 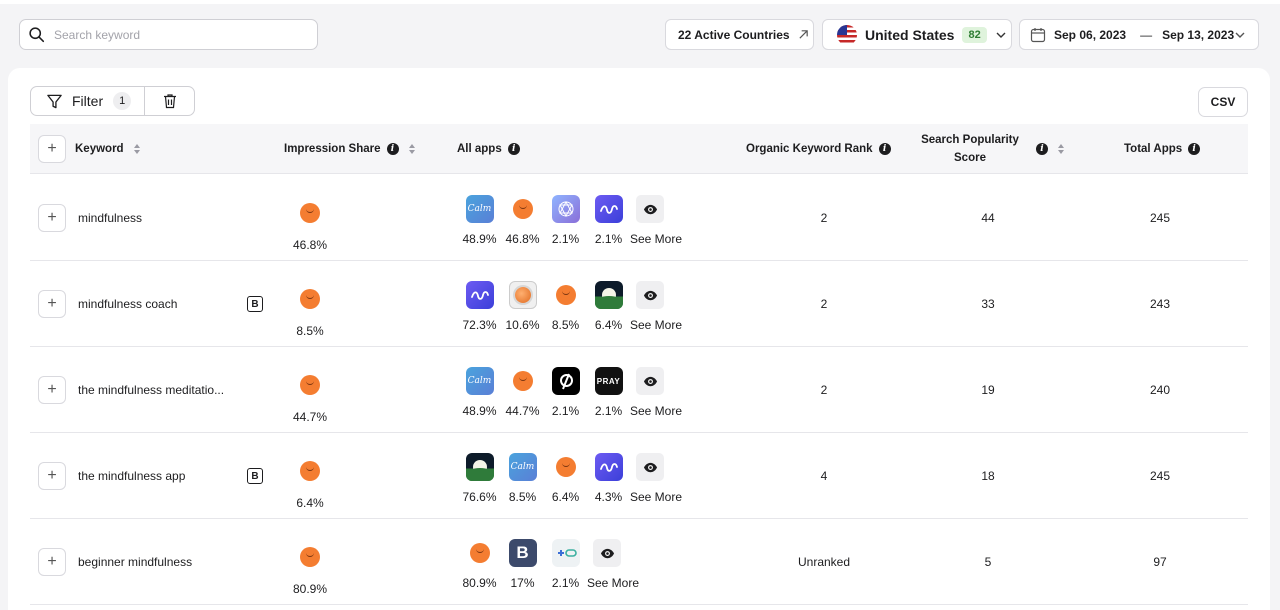 I want to click on impression-share-cell: 80.9%, so click(x=310, y=569).